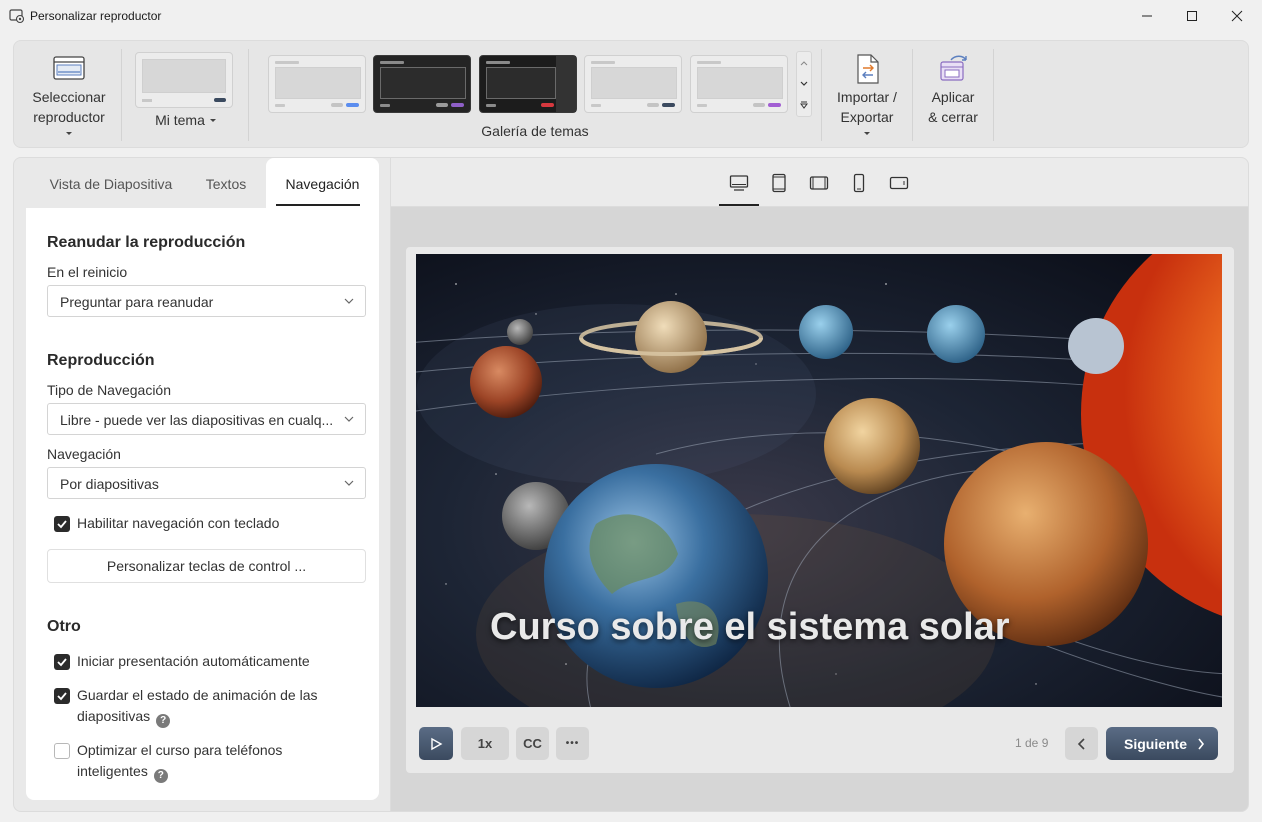  I want to click on my-theme-label: Mi tema, so click(180, 120).